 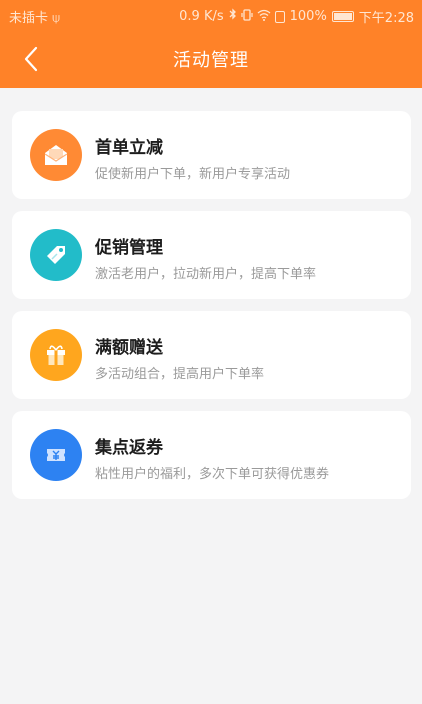 I want to click on gift-icon, so click(x=56, y=355).